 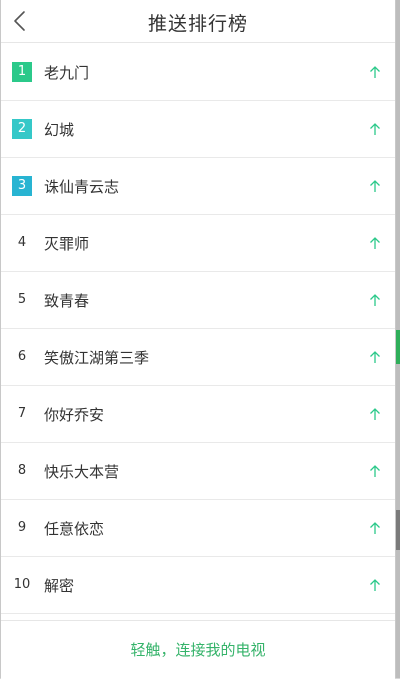 I want to click on list-item: 9 任意依恋, so click(x=198, y=528).